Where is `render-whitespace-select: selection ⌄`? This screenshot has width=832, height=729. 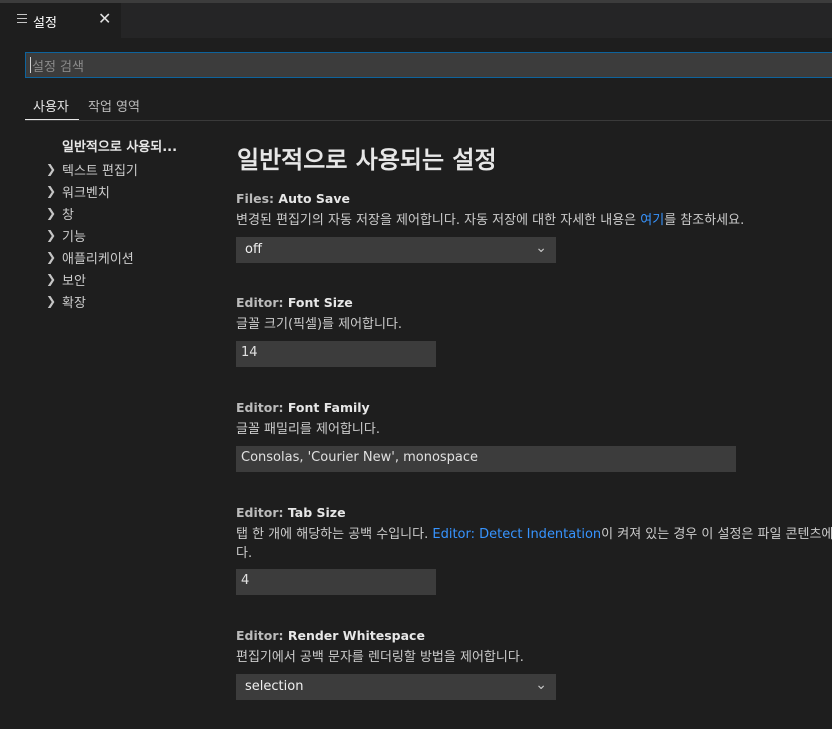 render-whitespace-select: selection ⌄ is located at coordinates (396, 687).